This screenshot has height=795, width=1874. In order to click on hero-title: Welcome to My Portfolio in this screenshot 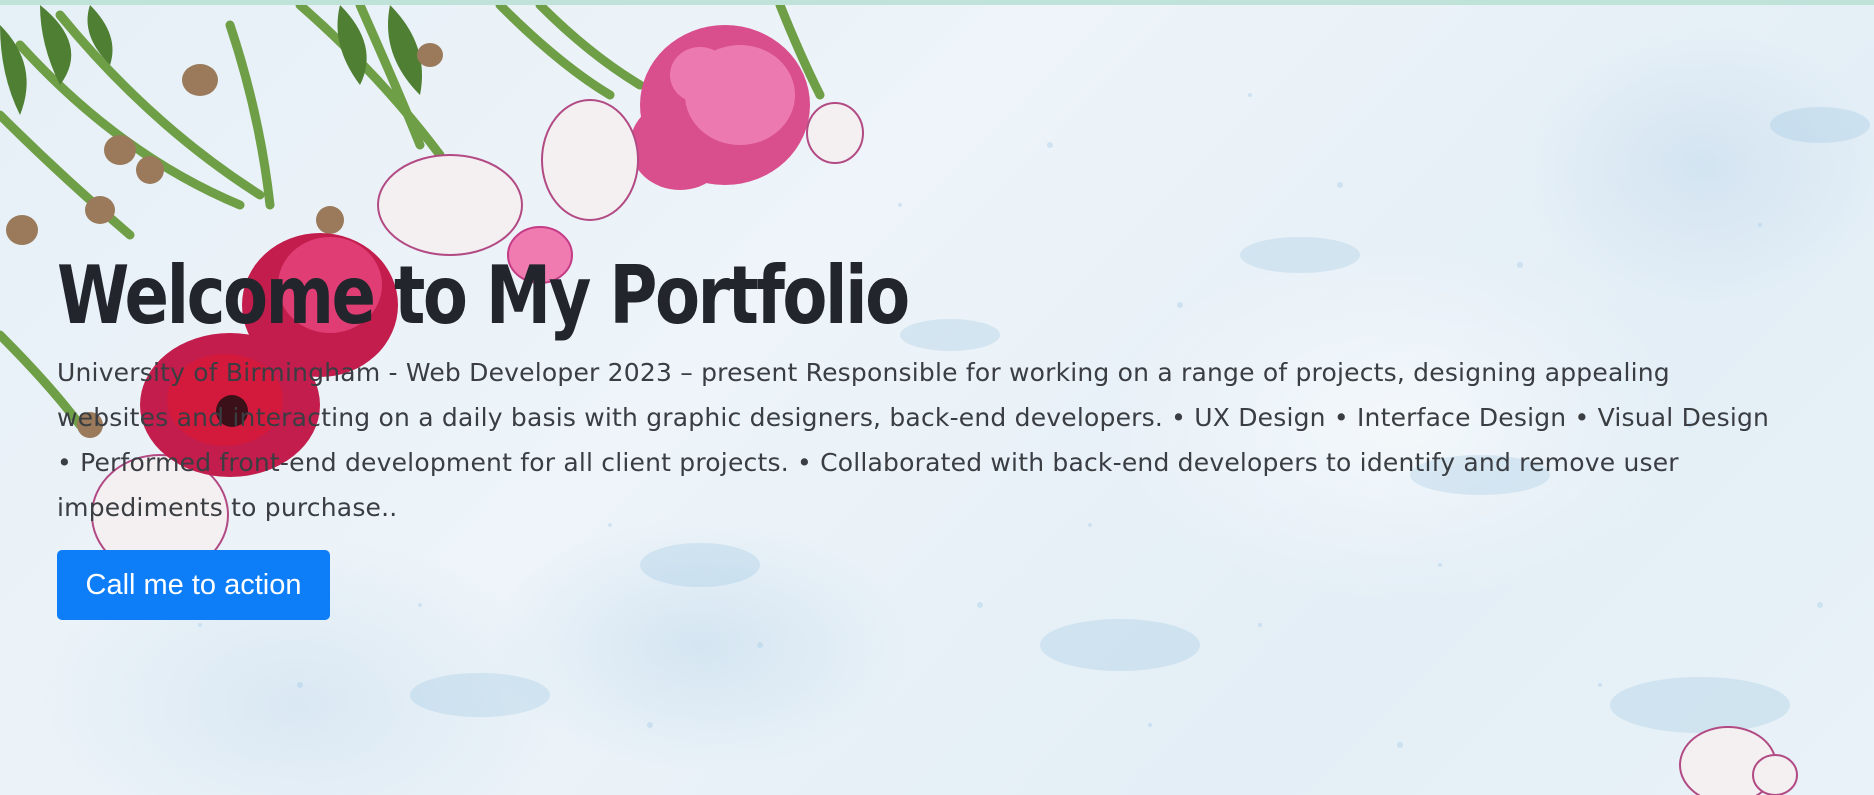, I will do `click(483, 295)`.